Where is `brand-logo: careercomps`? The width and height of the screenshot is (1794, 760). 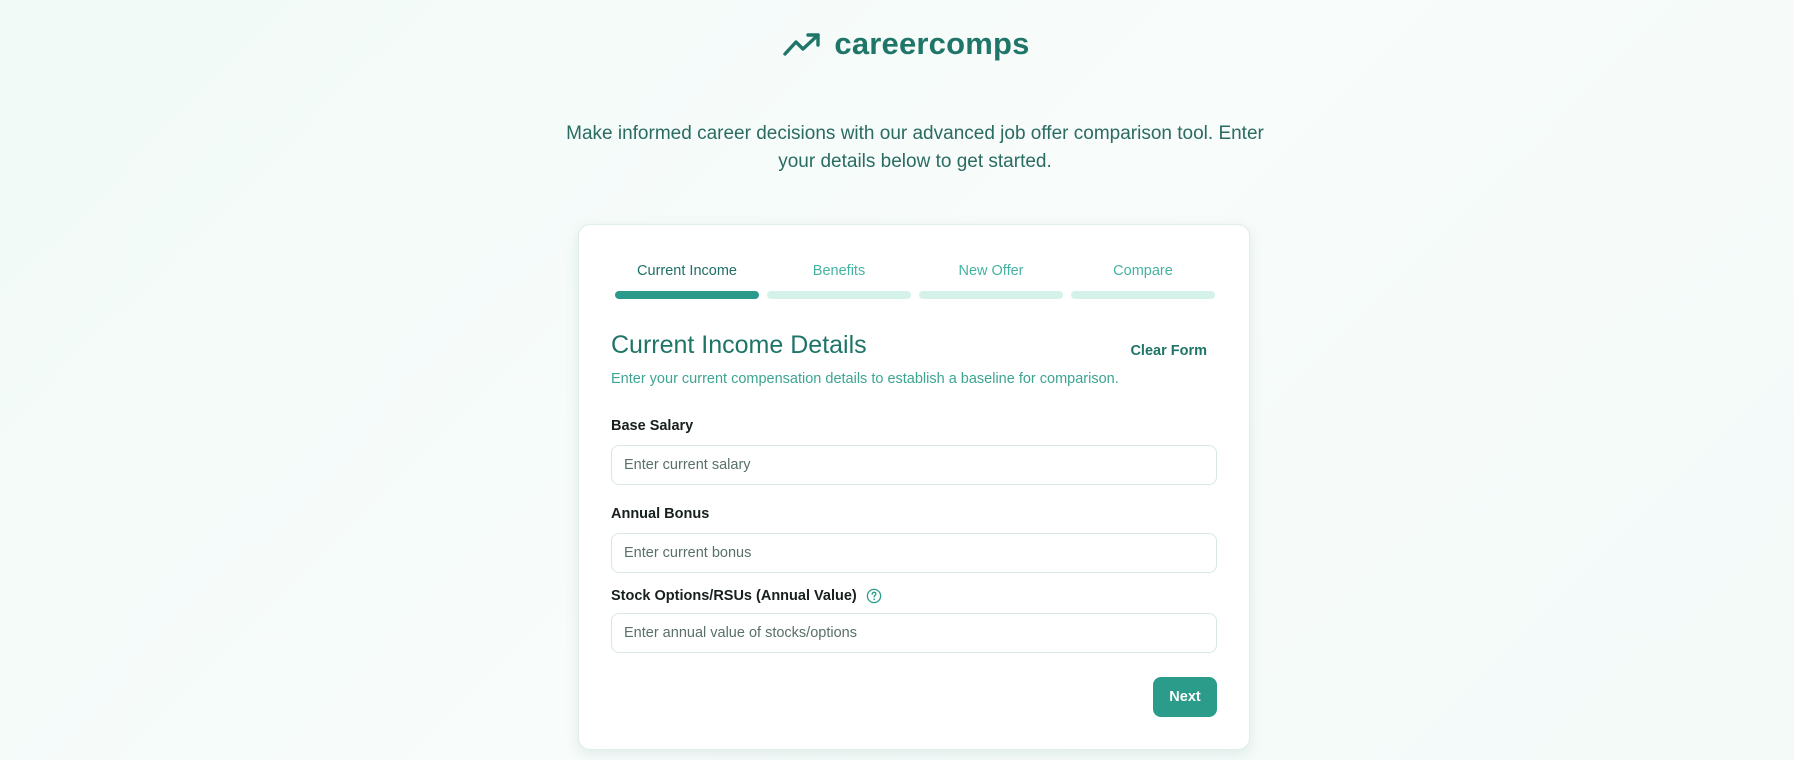 brand-logo: careercomps is located at coordinates (905, 44).